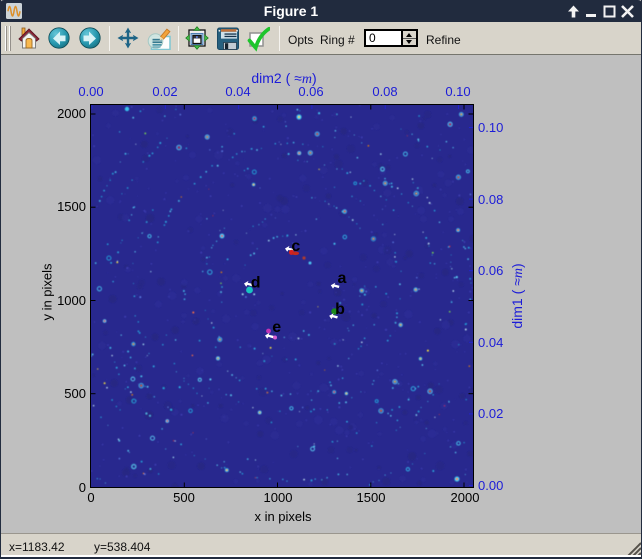 This screenshot has width=642, height=559. I want to click on svg-text: b, so click(340, 309).